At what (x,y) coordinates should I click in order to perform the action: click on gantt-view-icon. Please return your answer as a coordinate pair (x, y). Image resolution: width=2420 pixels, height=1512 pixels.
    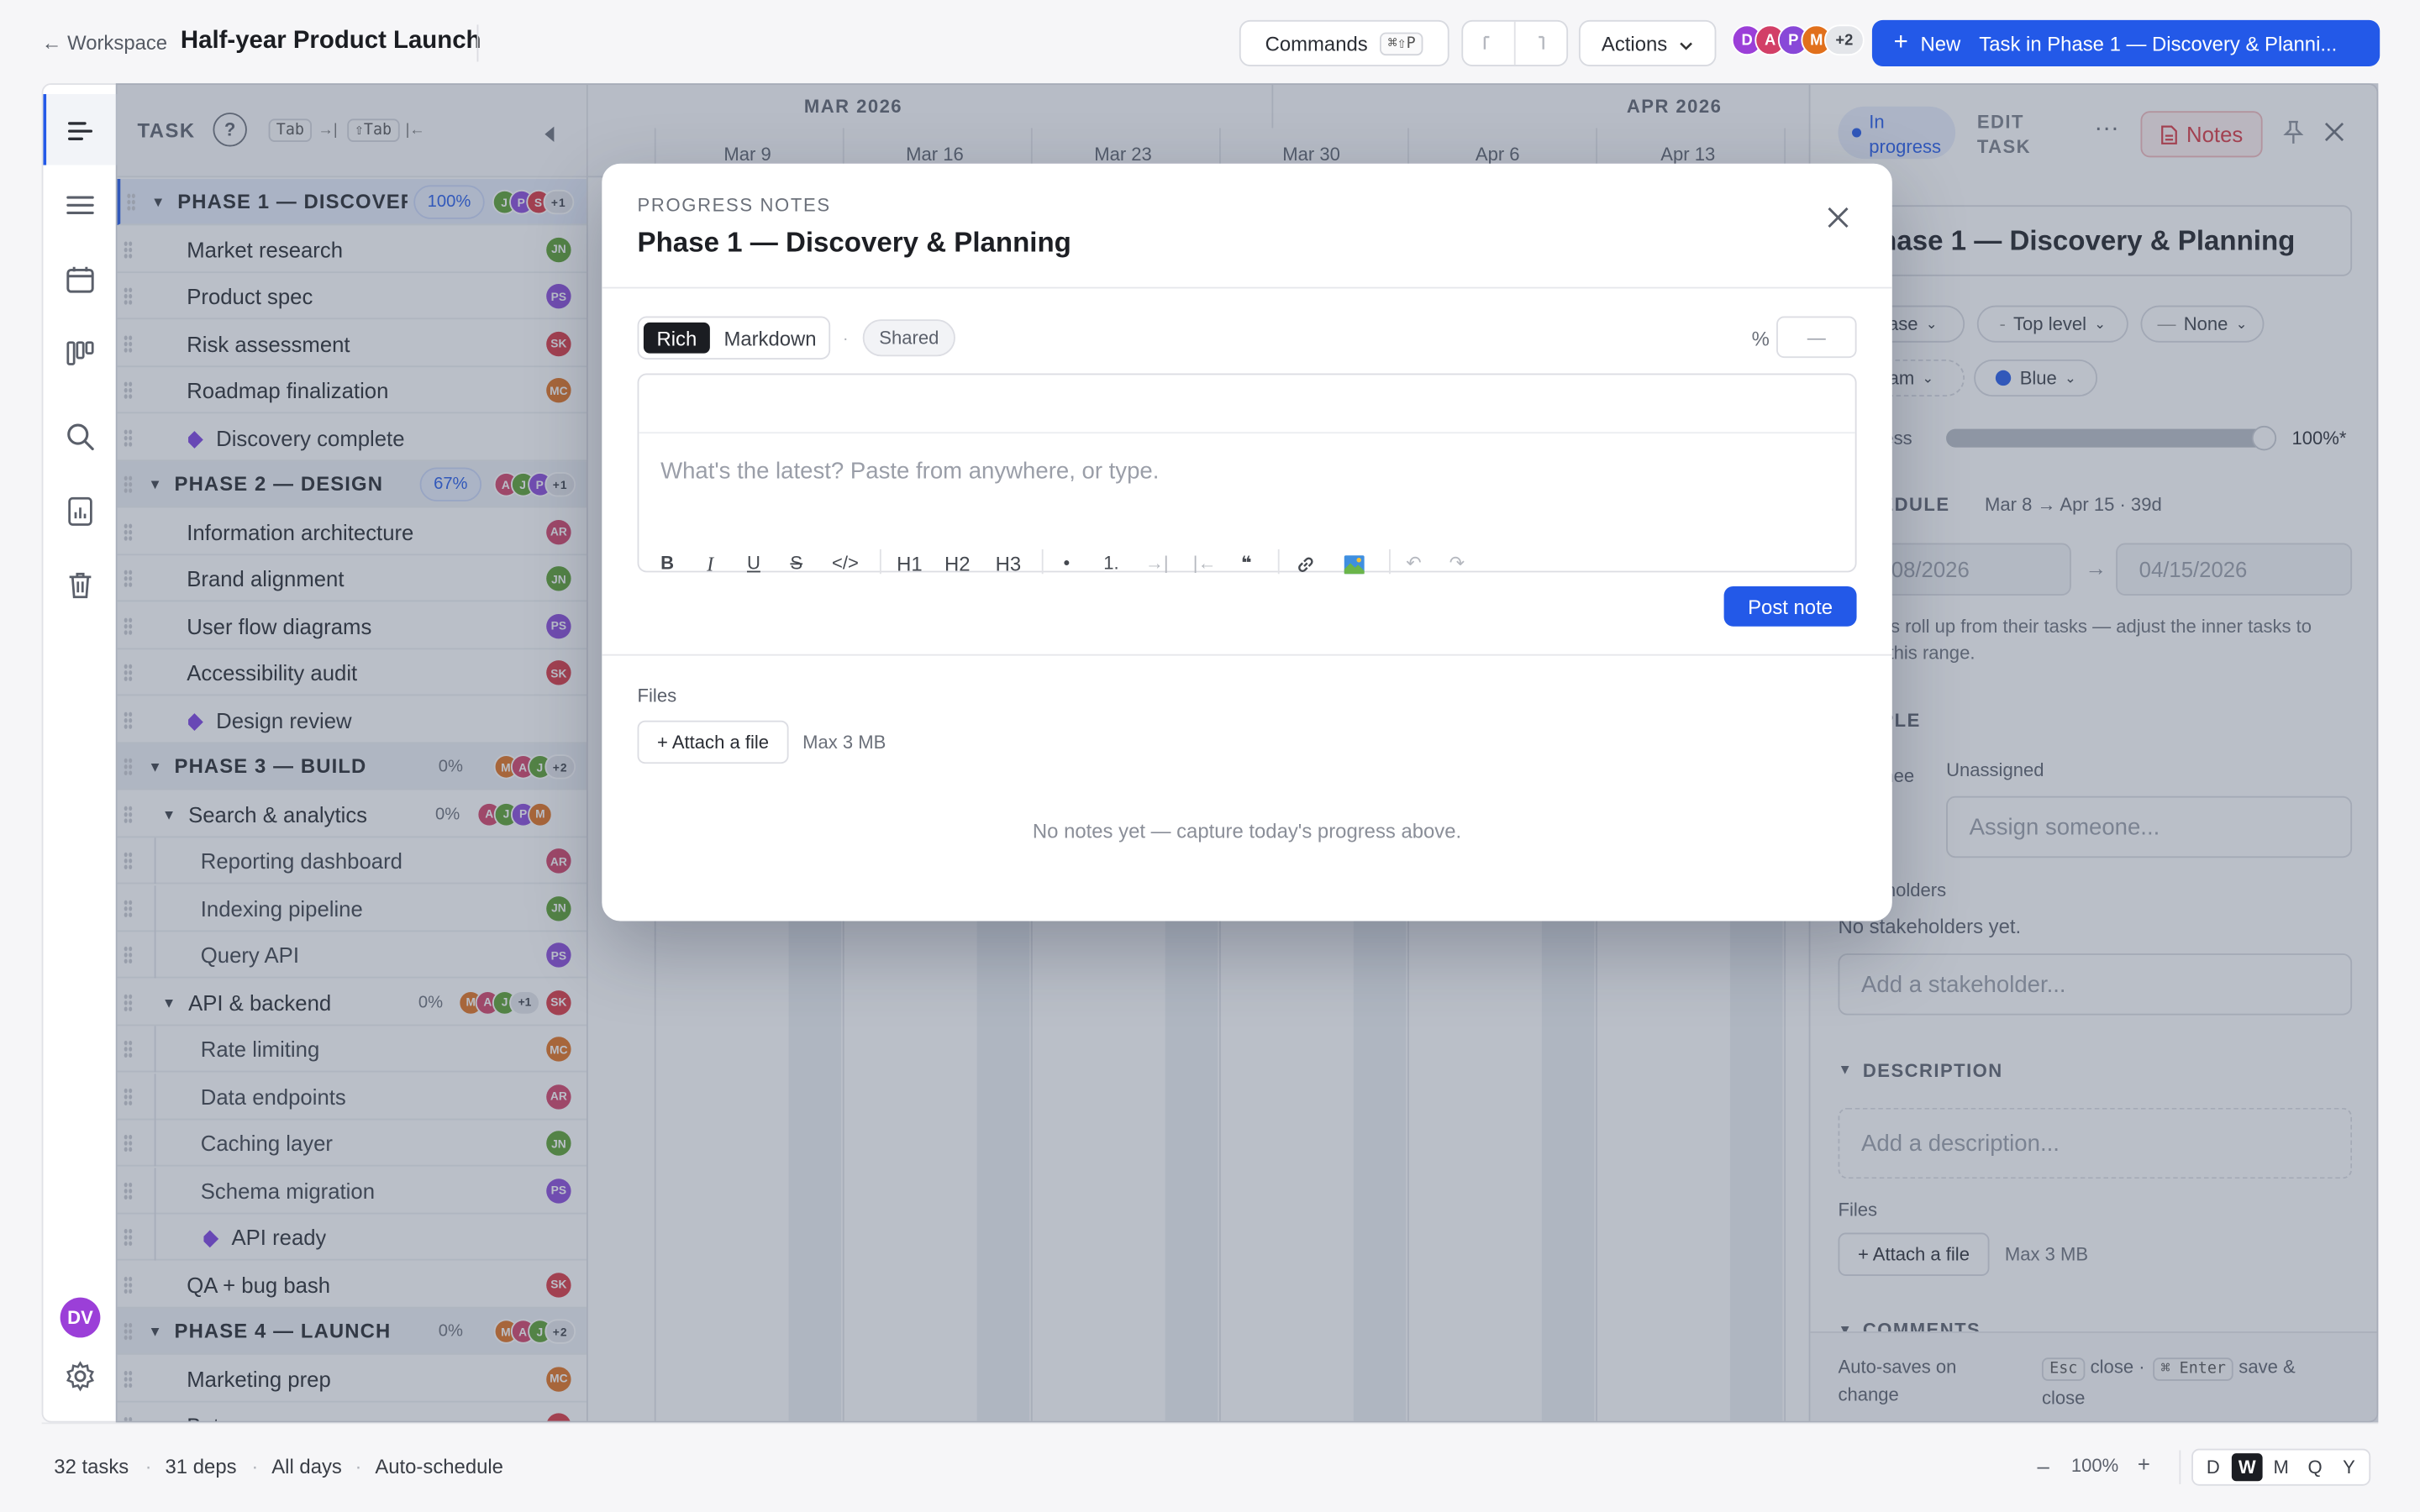
    Looking at the image, I should click on (80, 131).